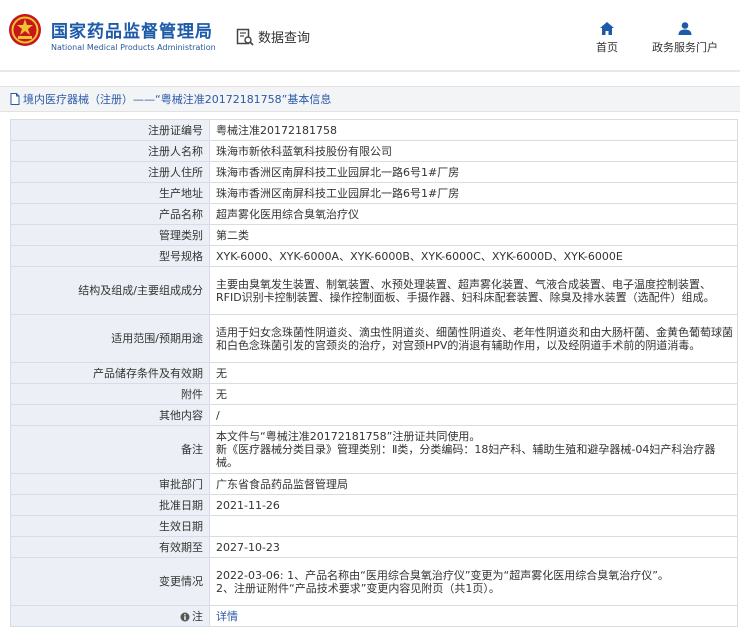  I want to click on table-row: 批准日期 2021-11-26, so click(374, 505).